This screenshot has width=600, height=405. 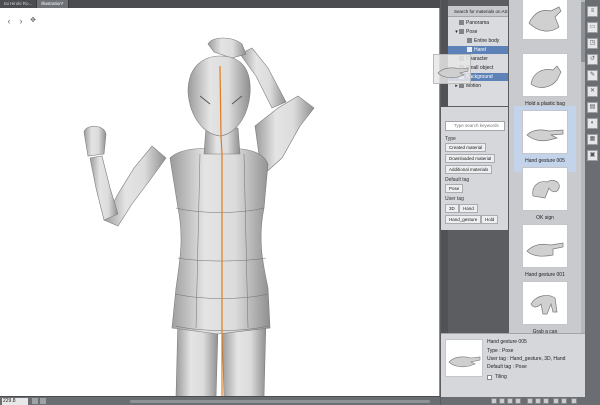 I want to click on tree-node-label: Panorama, so click(x=478, y=23).